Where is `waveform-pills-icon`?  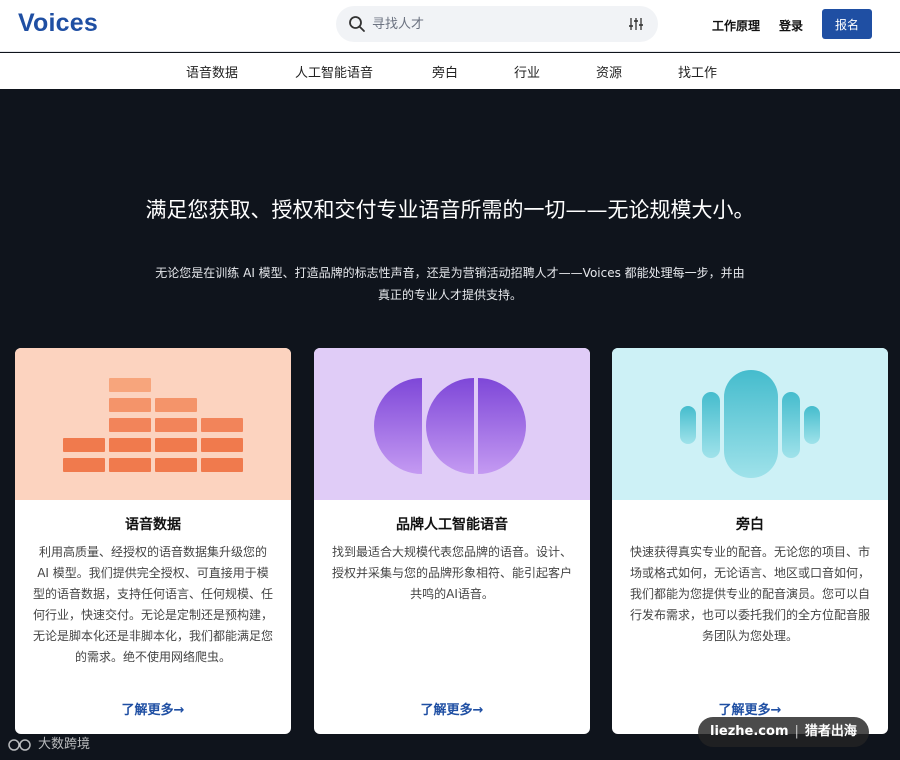 waveform-pills-icon is located at coordinates (750, 424).